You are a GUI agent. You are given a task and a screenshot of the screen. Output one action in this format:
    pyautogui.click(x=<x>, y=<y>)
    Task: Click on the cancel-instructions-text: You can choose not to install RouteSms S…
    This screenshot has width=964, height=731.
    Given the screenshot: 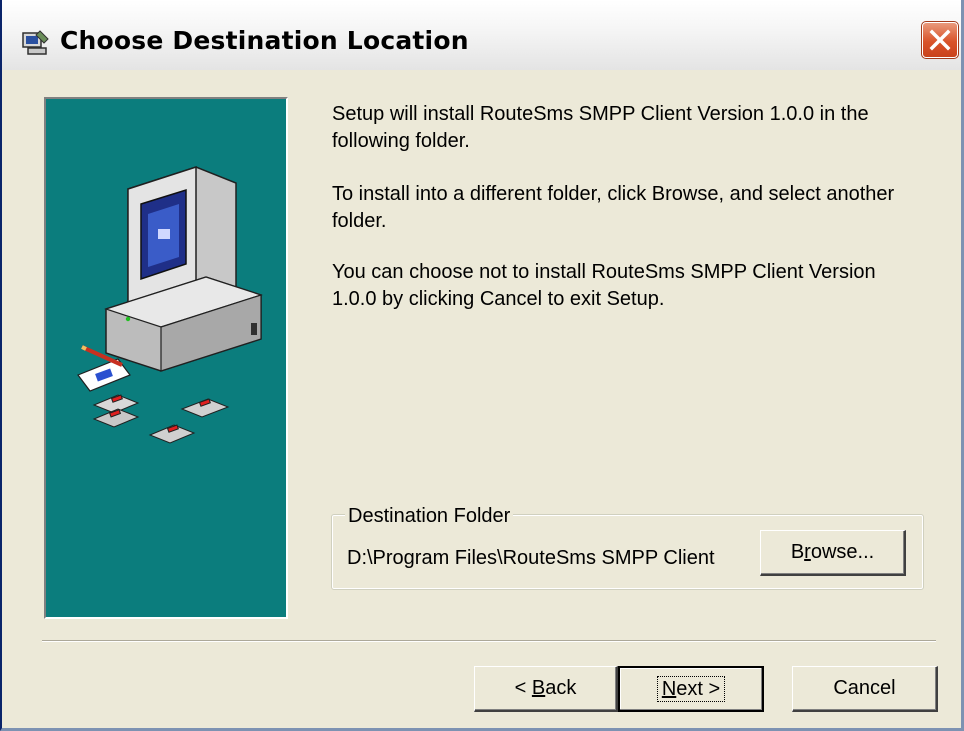 What is the action you would take?
    pyautogui.click(x=604, y=285)
    